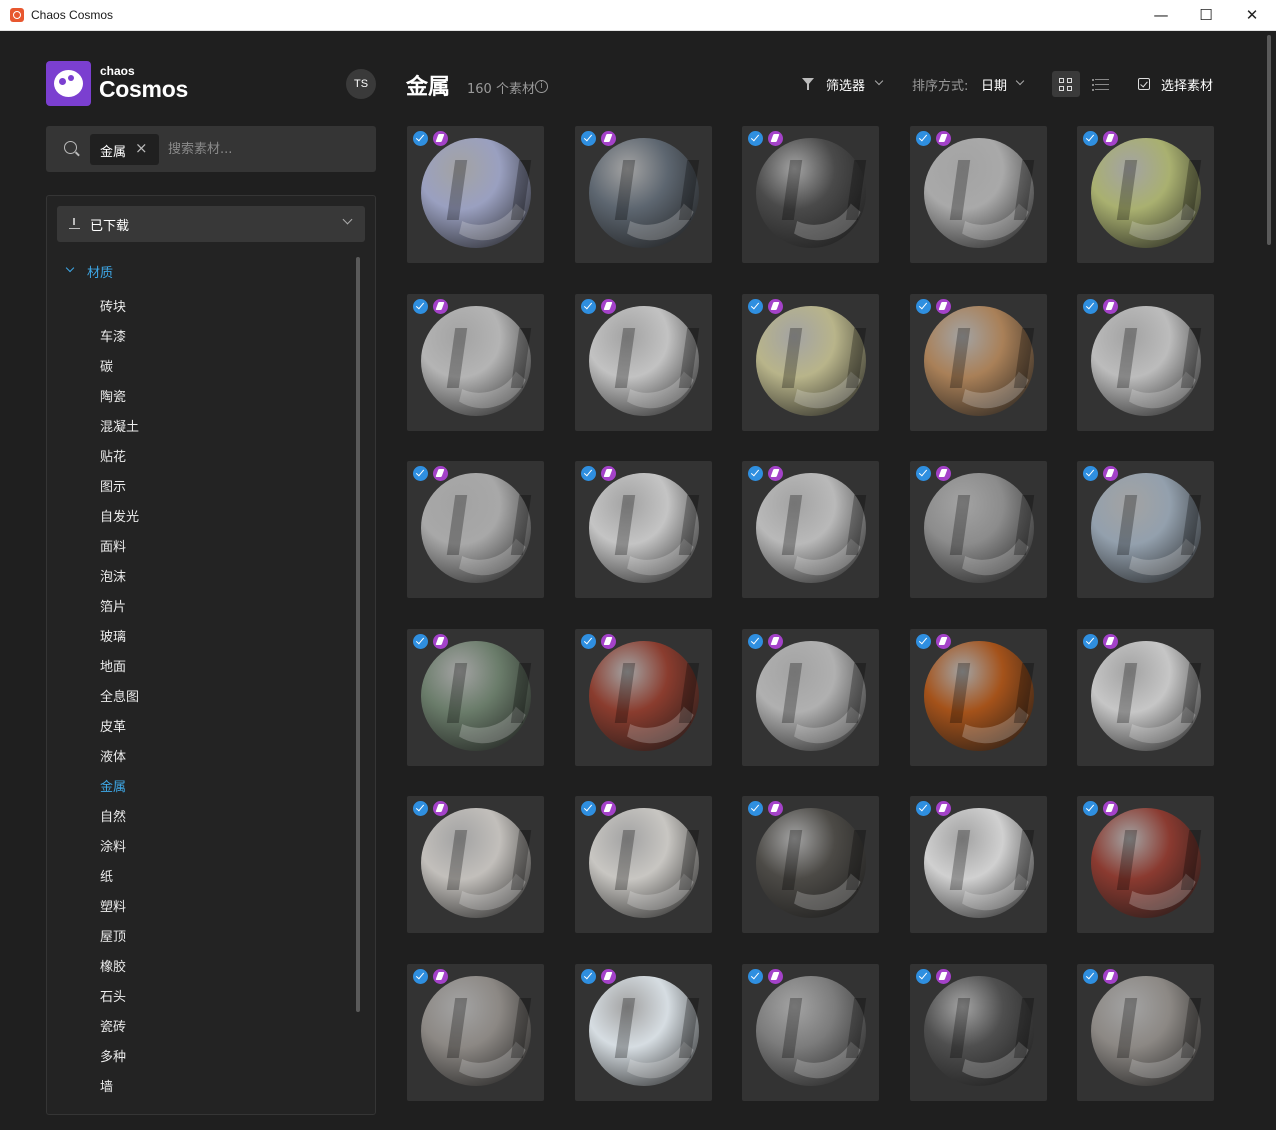 This screenshot has height=1130, width=1276. Describe the element at coordinates (263, 149) in the screenshot. I see `search-input` at that location.